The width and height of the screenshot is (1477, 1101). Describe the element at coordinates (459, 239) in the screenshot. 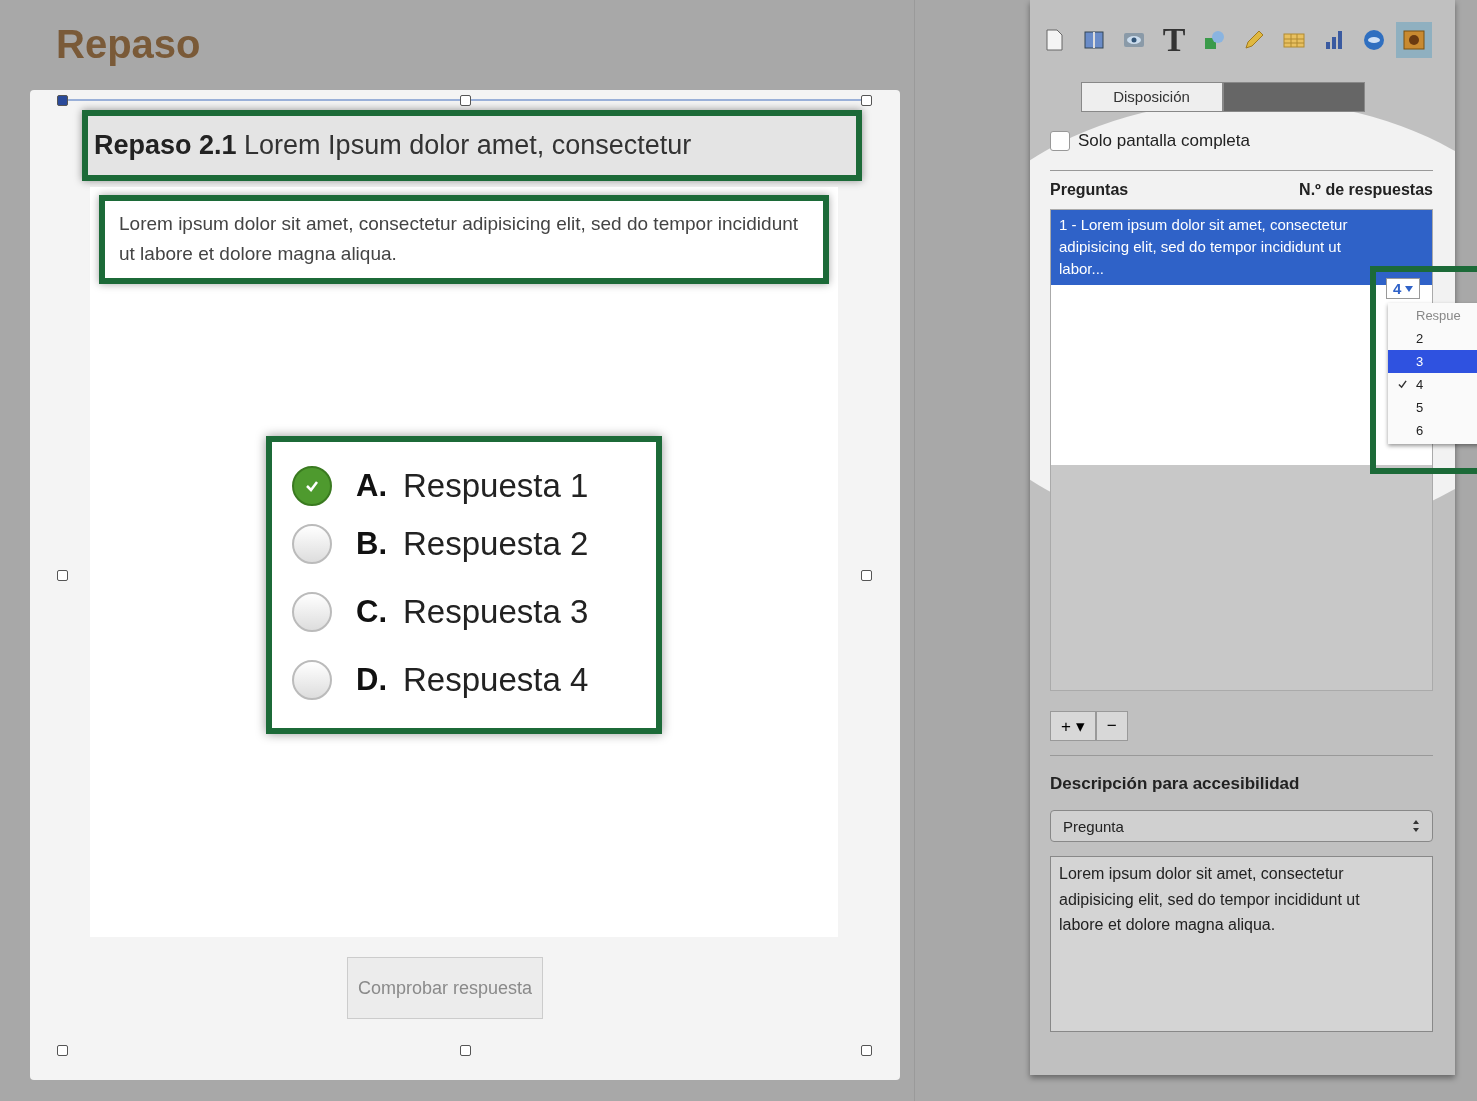

I see `question-text: Lorem ipsum dolor sit amet, consectetur adipisicing elit, sed do tempor incididunt ut labore et dolore magna aliqua.` at that location.